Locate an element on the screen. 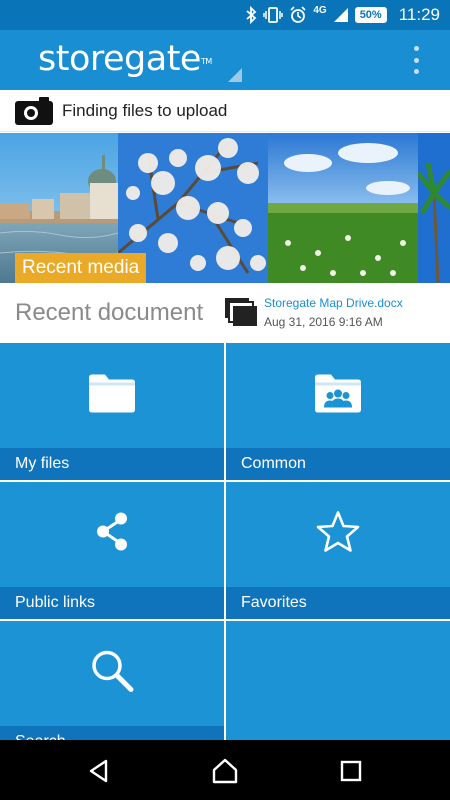 This screenshot has height=800, width=450. tile-empty is located at coordinates (338, 680).